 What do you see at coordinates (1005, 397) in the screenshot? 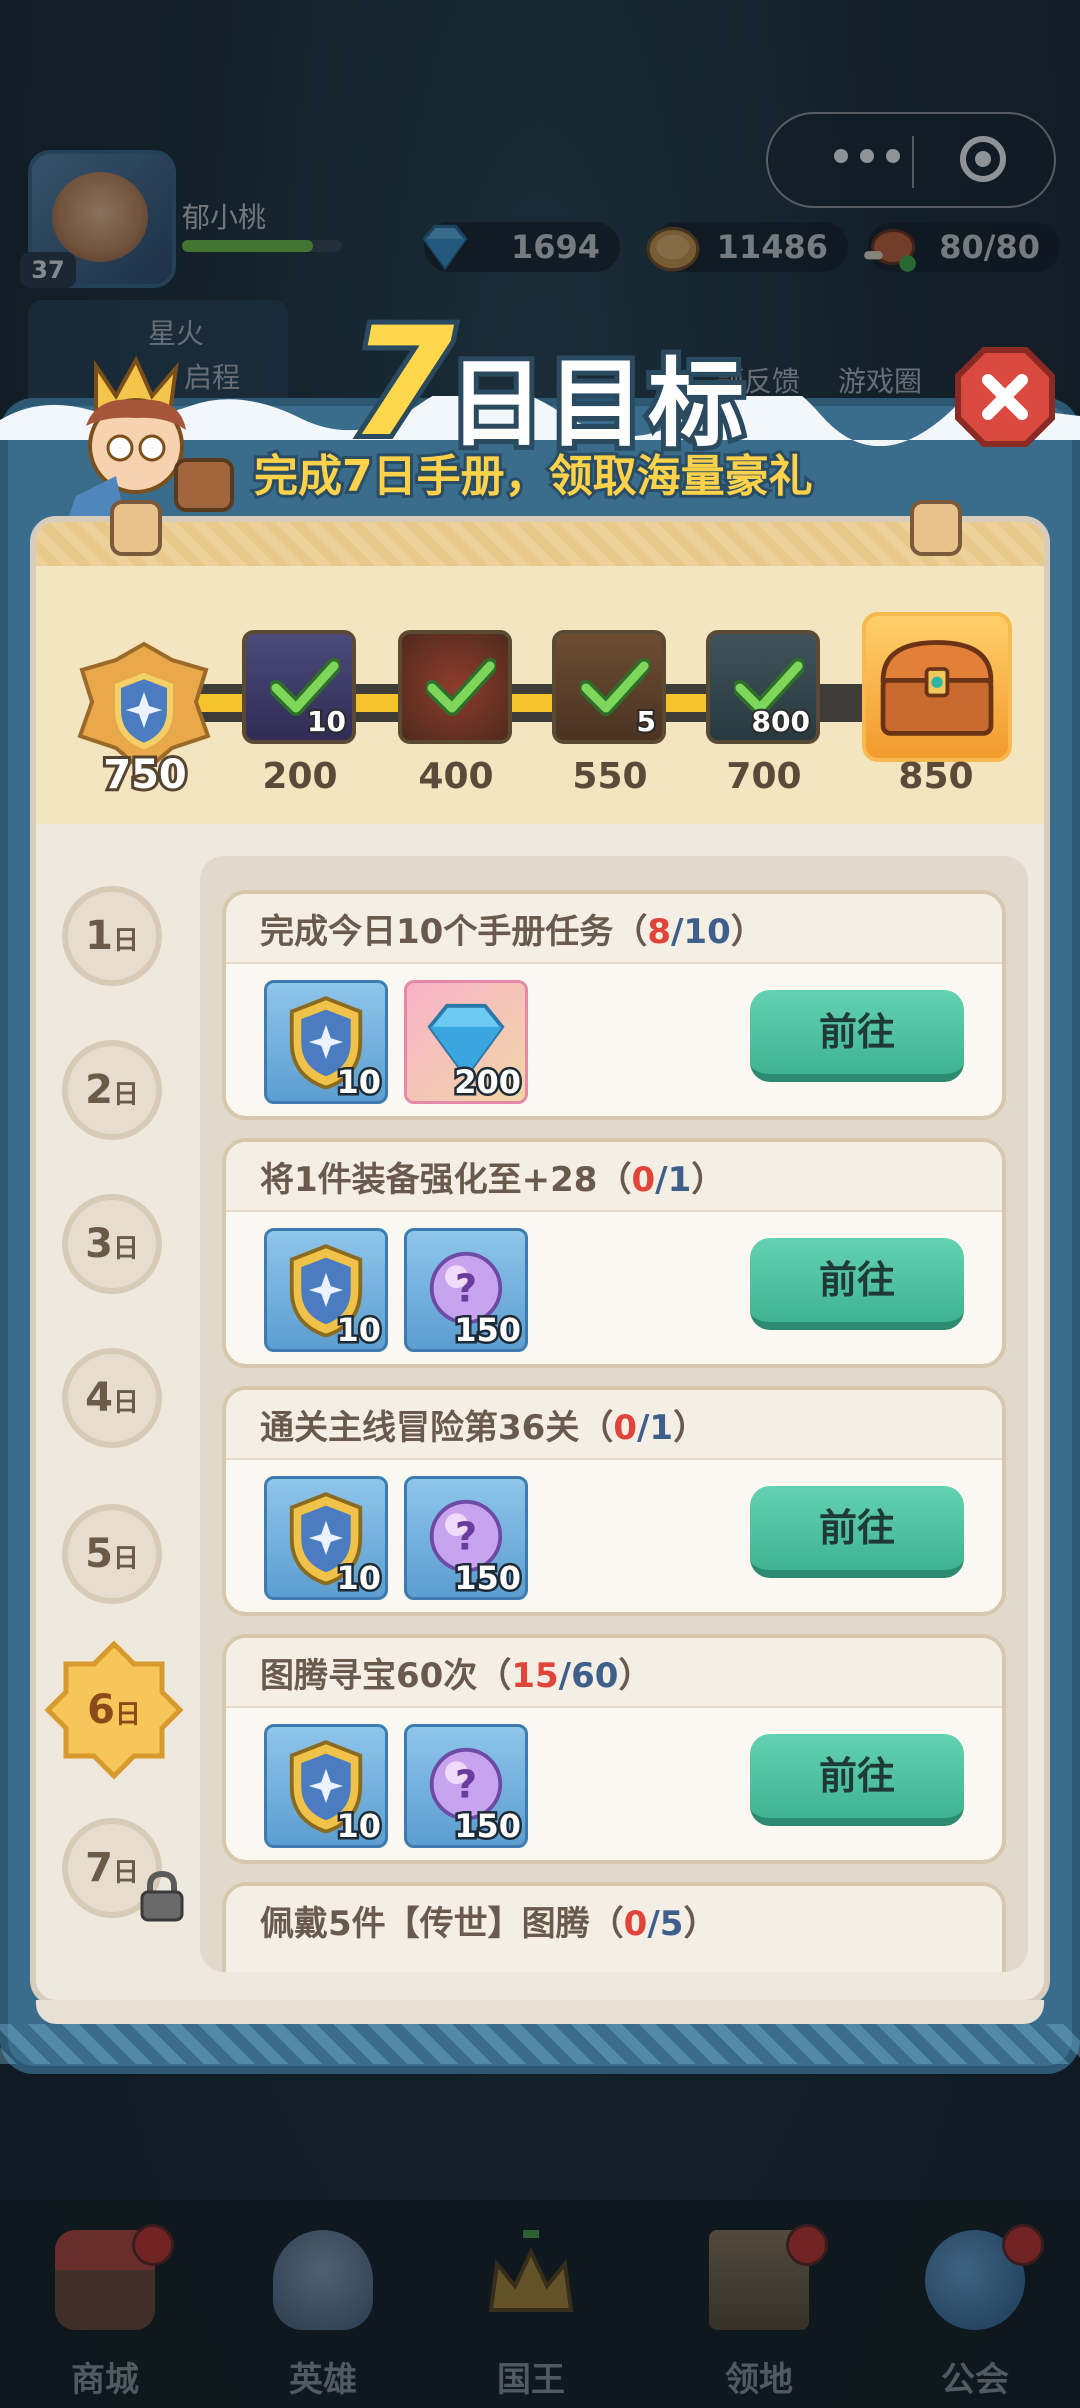
I see `close-button` at bounding box center [1005, 397].